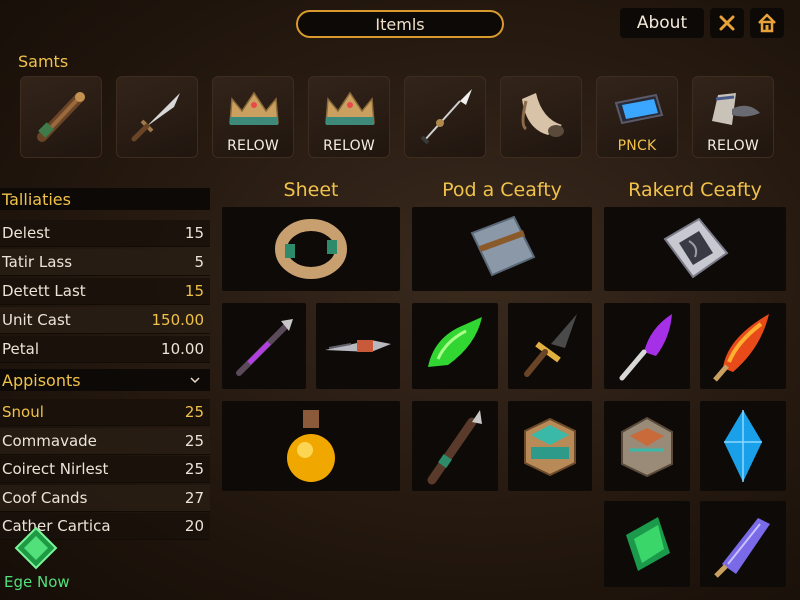 This screenshot has height=600, width=800. What do you see at coordinates (639, 109) in the screenshot?
I see `blue-gem-icon` at bounding box center [639, 109].